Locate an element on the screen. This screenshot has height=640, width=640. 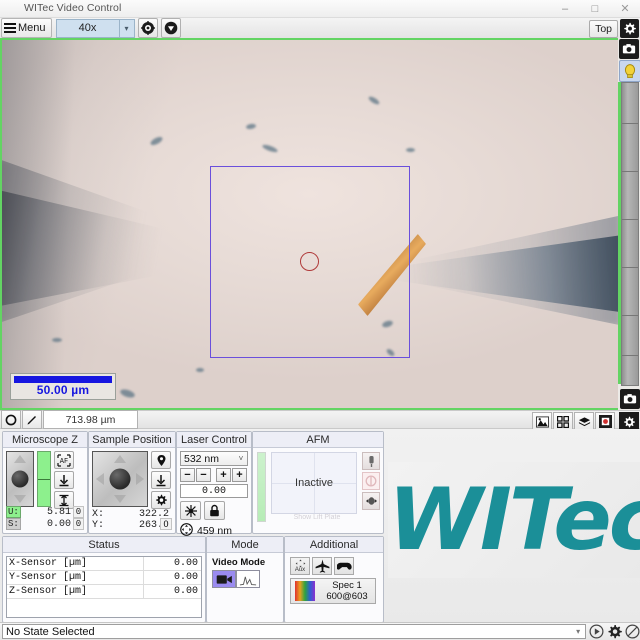
z-sample-tag: S: is located at coordinates (13, 524).